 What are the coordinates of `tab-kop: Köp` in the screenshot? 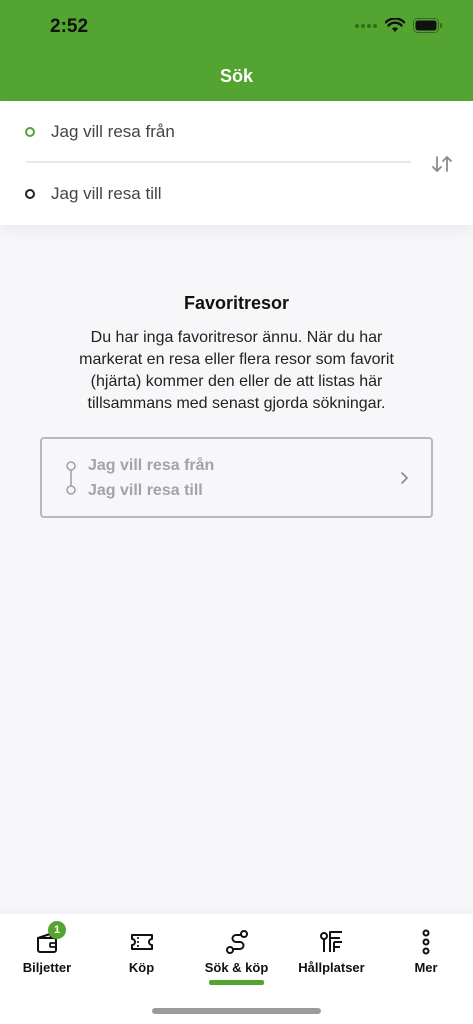 It's located at (141, 954).